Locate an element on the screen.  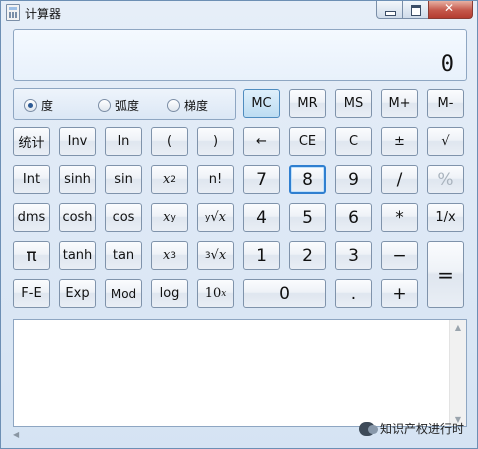
watermark: 知识产权进行时 is located at coordinates (411, 428).